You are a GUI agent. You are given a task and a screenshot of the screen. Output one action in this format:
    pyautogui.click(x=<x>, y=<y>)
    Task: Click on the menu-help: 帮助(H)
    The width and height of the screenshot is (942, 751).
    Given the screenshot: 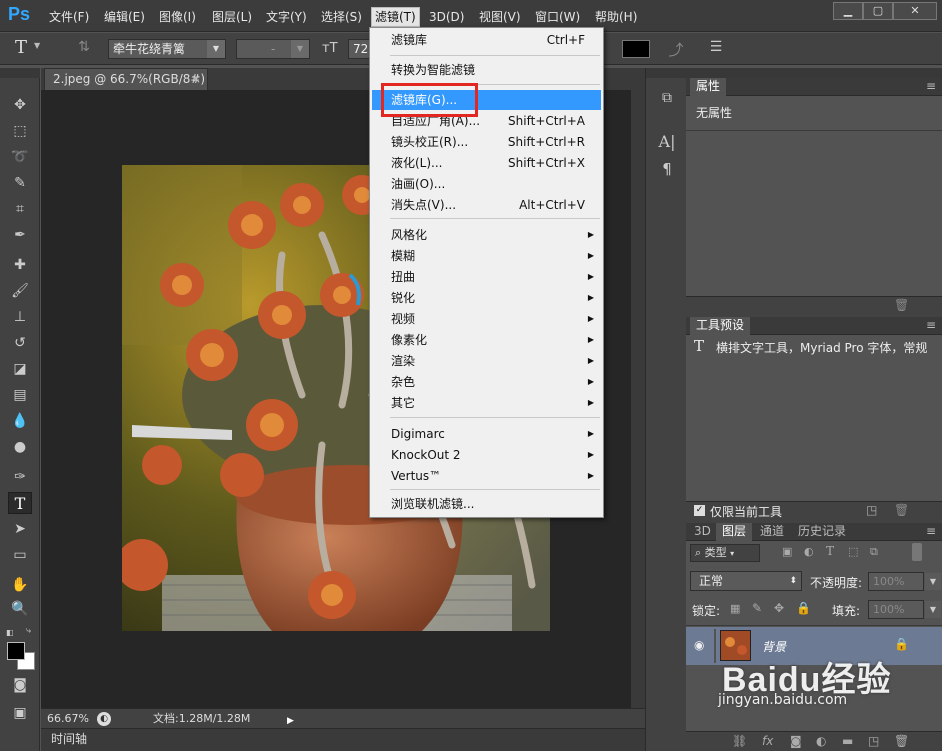 What is the action you would take?
    pyautogui.click(x=616, y=17)
    